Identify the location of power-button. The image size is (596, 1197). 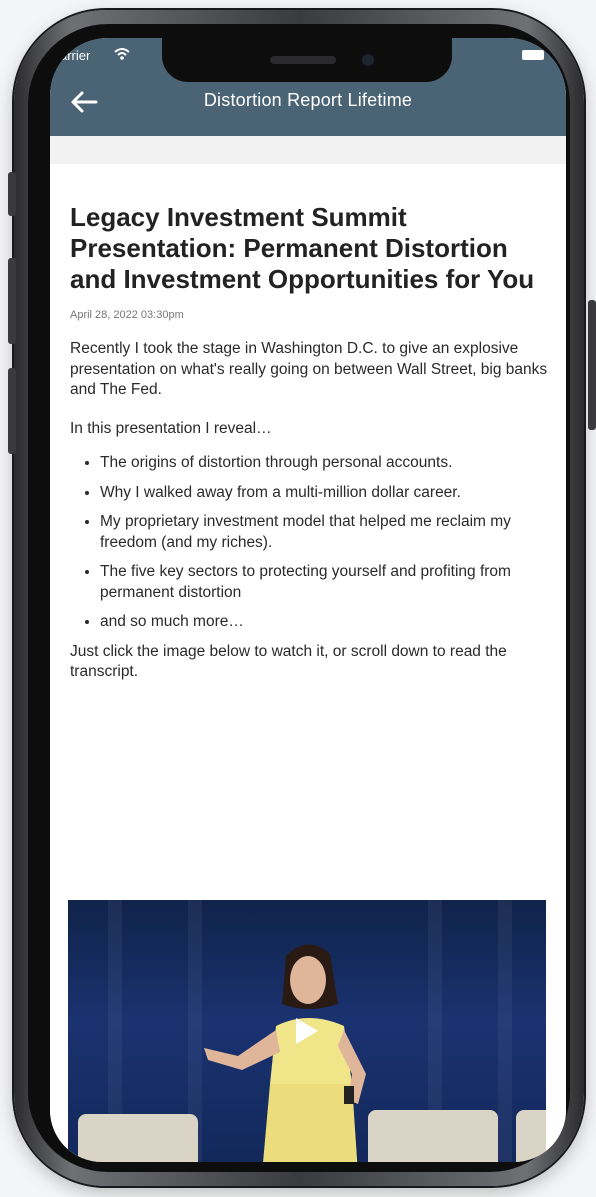
(592, 365).